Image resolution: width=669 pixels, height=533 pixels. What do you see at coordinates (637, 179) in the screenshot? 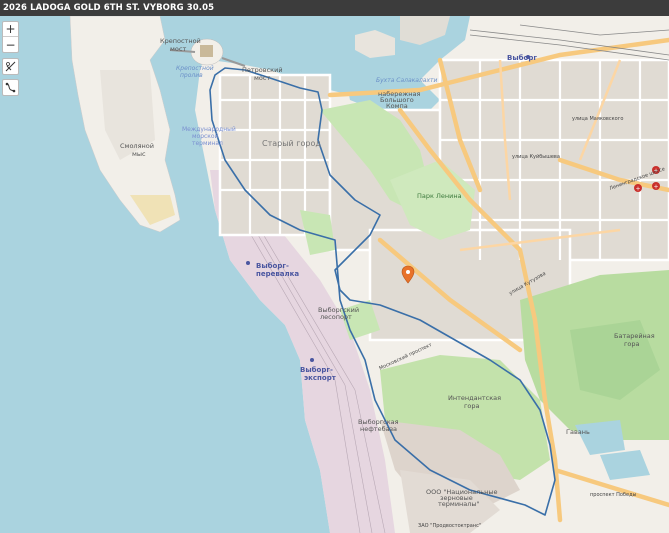
I see `svg-text: Ленинградское шоссе` at bounding box center [637, 179].